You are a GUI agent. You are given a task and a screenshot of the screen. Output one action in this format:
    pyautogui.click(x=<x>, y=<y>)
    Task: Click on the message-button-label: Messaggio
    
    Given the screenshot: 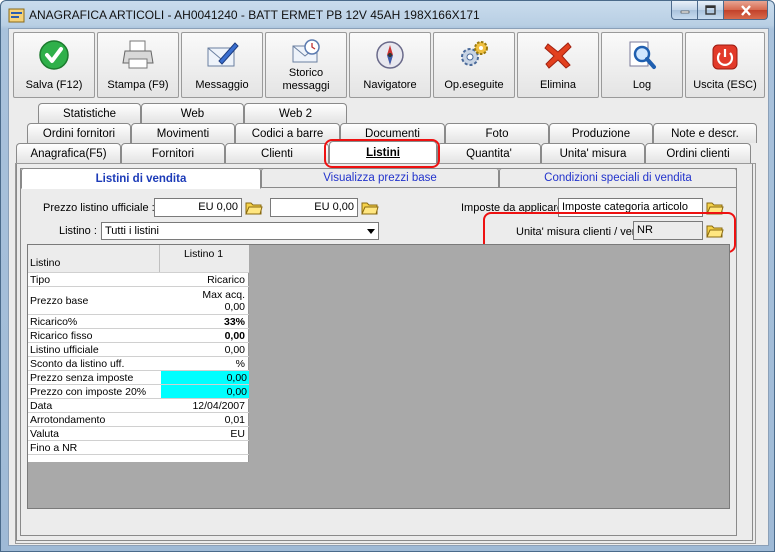 What is the action you would take?
    pyautogui.click(x=222, y=84)
    